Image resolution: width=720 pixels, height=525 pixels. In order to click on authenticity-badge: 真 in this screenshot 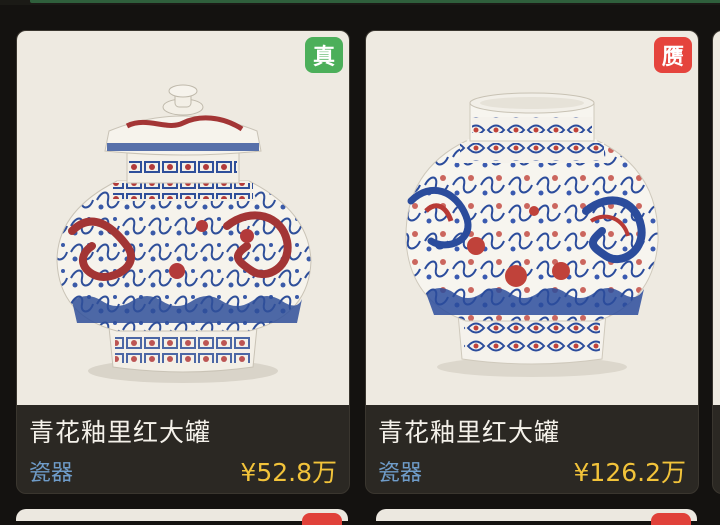, I will do `click(324, 55)`.